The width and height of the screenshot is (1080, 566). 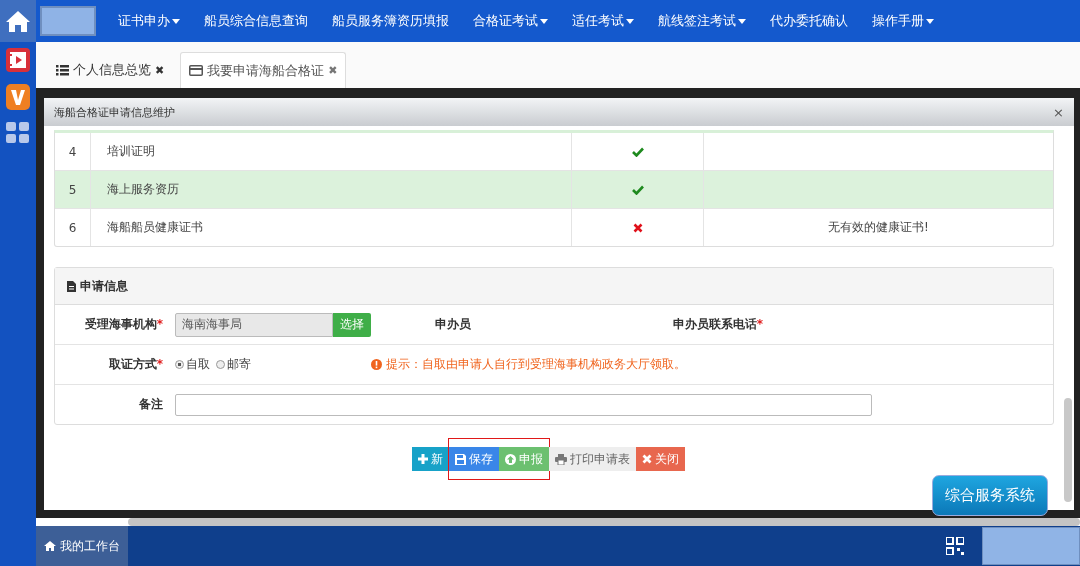 I want to click on table-cell: 5, so click(x=73, y=189).